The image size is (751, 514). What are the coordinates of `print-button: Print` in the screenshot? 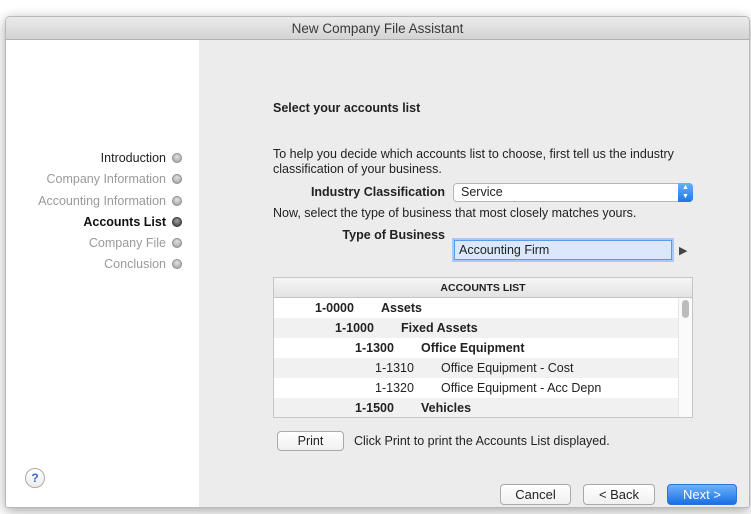 It's located at (310, 441).